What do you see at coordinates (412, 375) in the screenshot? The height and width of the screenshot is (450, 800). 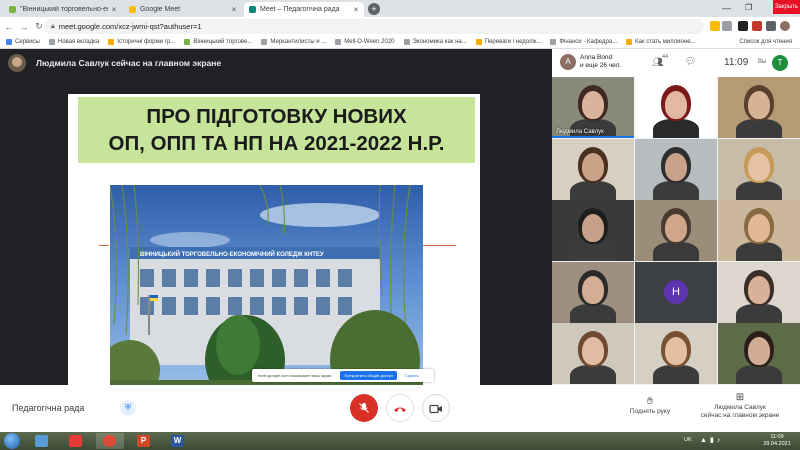 I see `hide-bar-button: Скрыть` at bounding box center [412, 375].